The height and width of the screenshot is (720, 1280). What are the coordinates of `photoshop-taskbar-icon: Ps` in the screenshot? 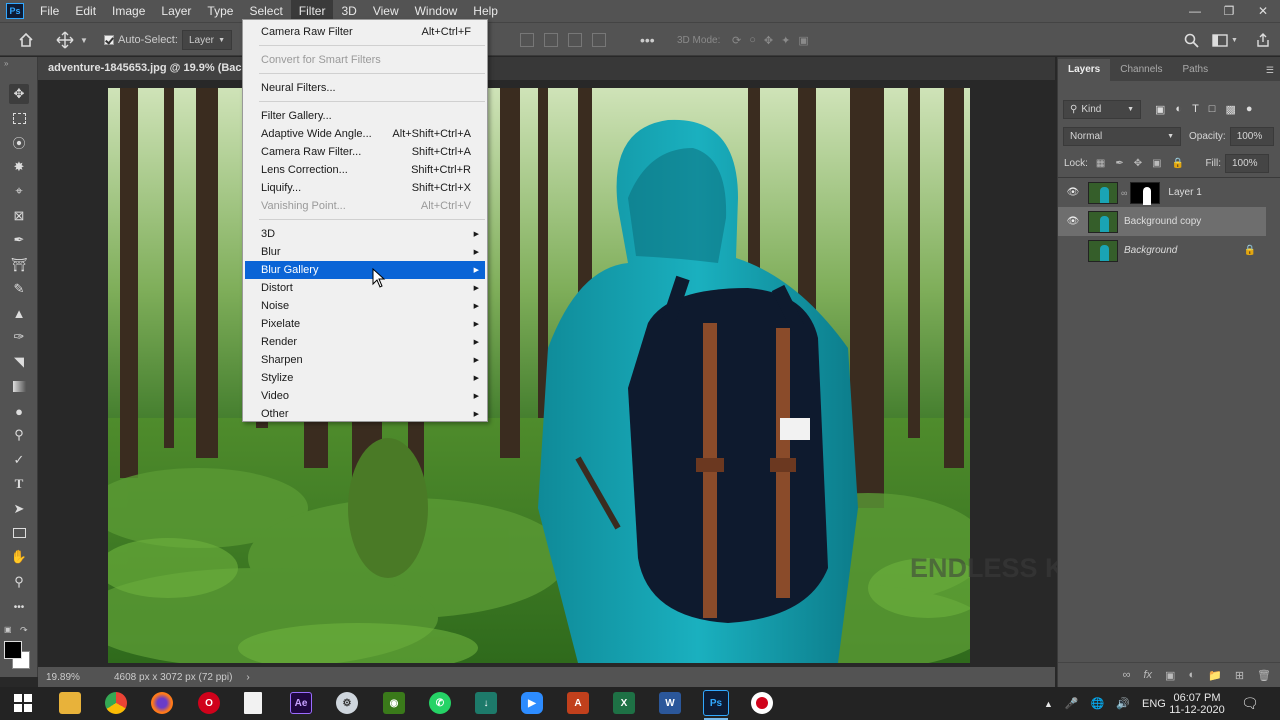 It's located at (716, 703).